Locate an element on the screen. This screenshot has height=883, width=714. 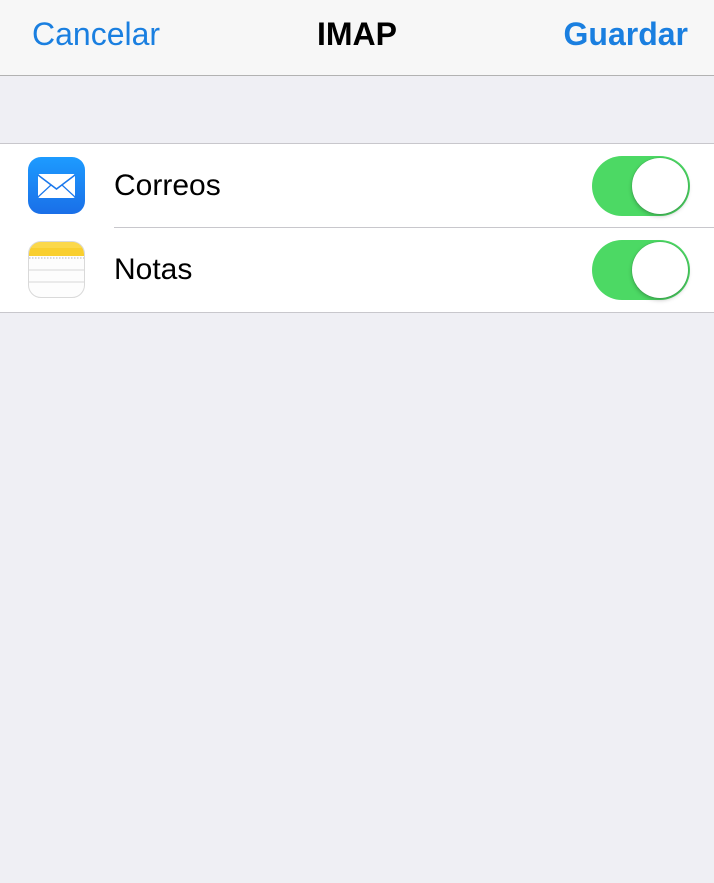
mail-toggle is located at coordinates (641, 186).